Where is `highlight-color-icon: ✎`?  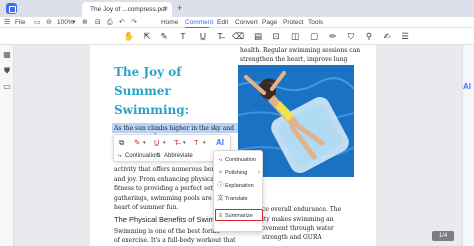
highlight-color-icon: ✎ is located at coordinates (137, 143).